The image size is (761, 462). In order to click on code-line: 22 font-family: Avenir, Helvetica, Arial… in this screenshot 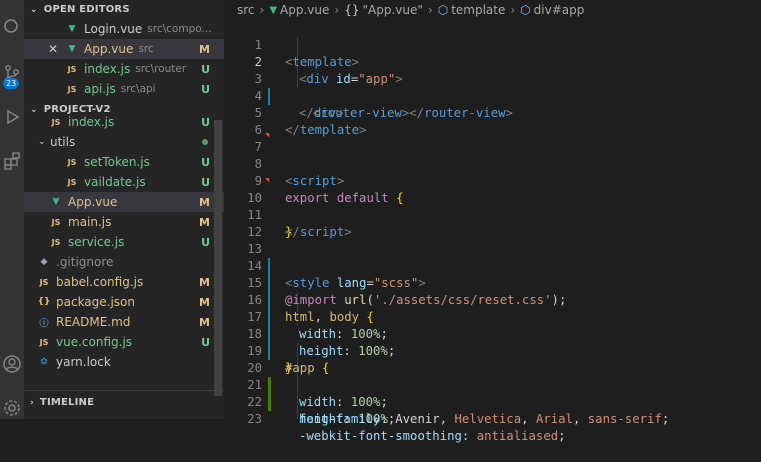, I will do `click(492, 401)`.